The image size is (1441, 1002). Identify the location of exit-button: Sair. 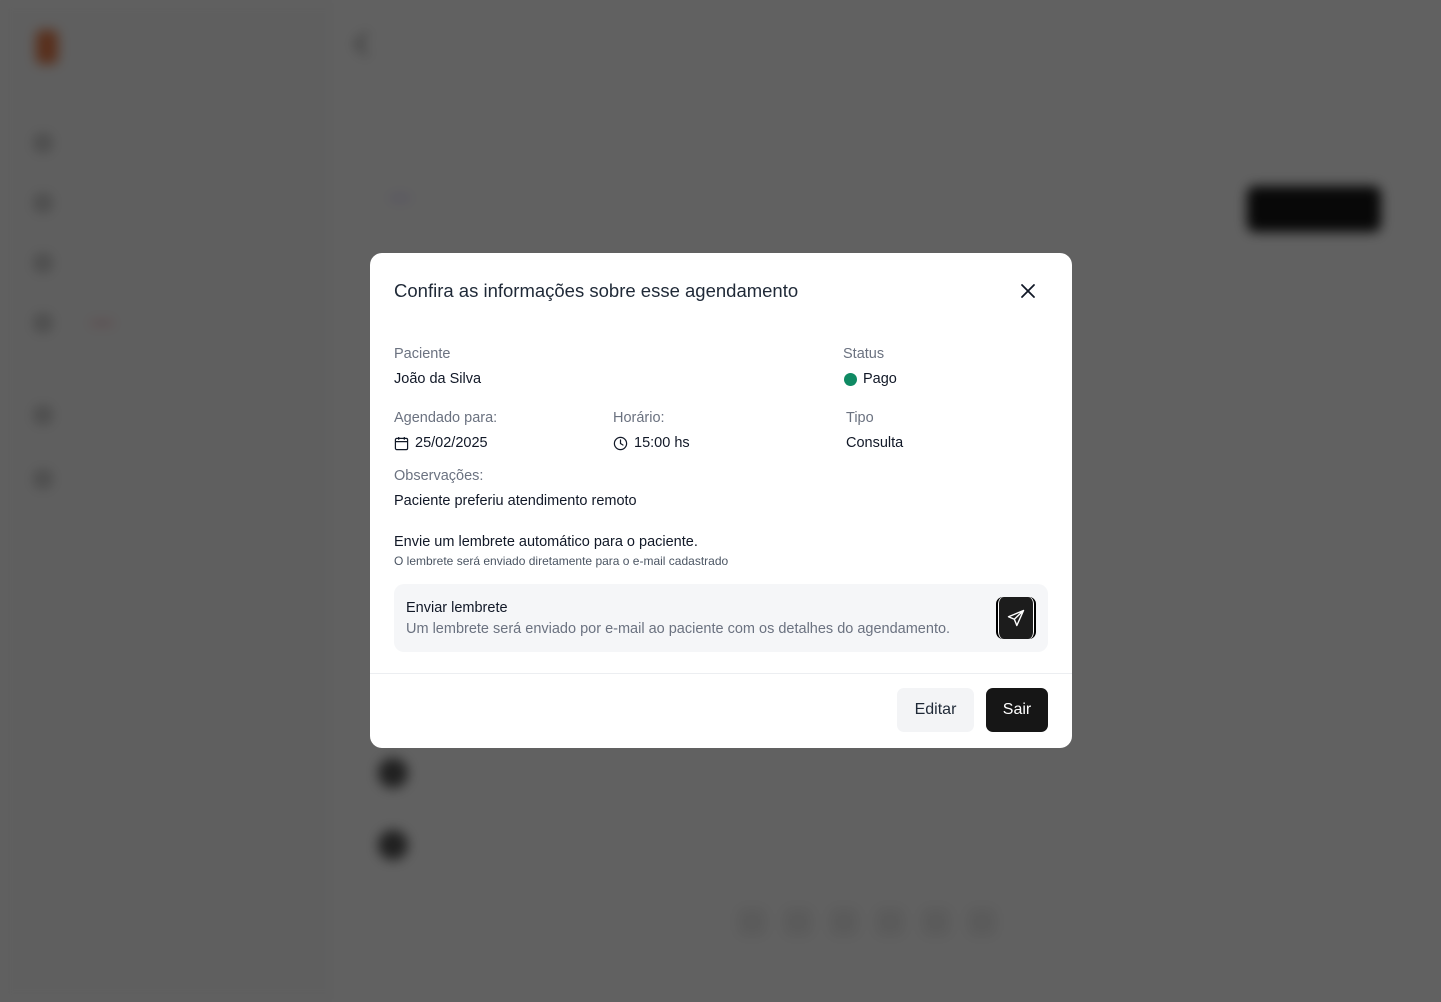
(1017, 710).